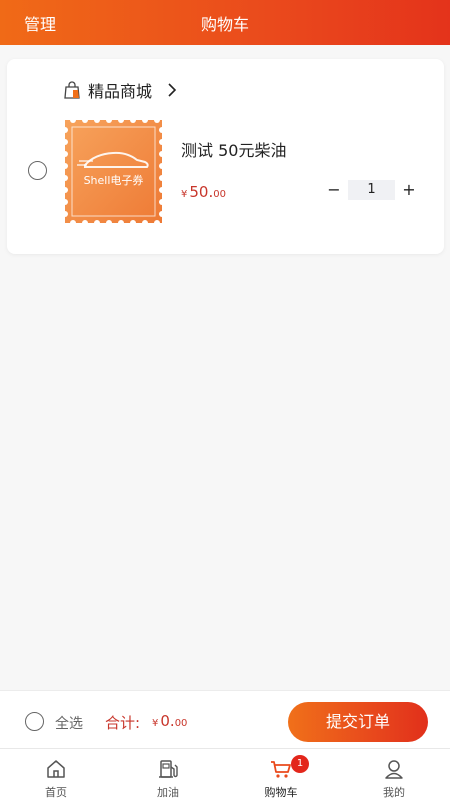 This screenshot has width=450, height=800. I want to click on tab-label: 购物车, so click(281, 792).